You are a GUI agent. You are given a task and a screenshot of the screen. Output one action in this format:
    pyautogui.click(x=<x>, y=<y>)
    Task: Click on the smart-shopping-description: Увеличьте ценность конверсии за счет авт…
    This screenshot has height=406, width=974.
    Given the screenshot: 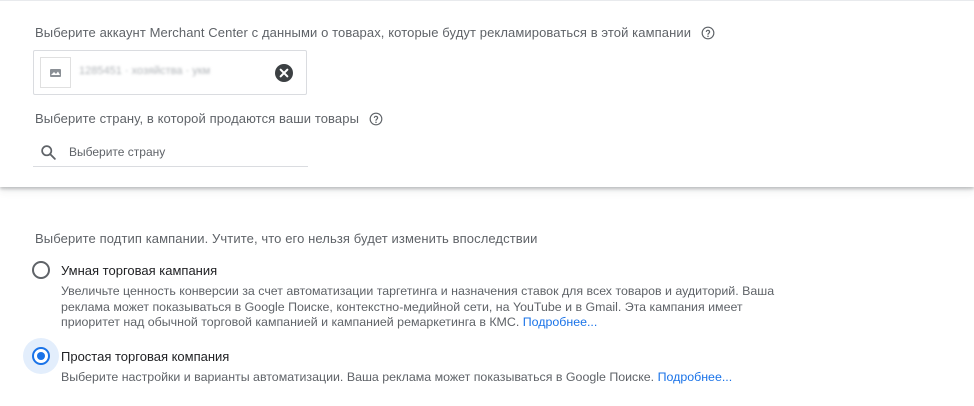 What is the action you would take?
    pyautogui.click(x=421, y=307)
    